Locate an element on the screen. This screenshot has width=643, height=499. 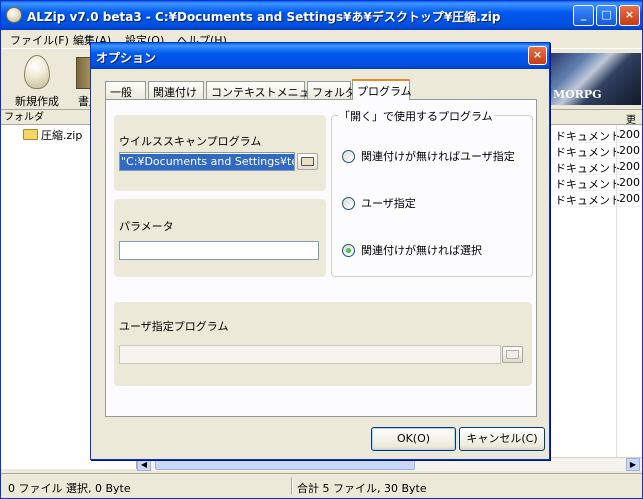
user-program-input is located at coordinates (310, 354).